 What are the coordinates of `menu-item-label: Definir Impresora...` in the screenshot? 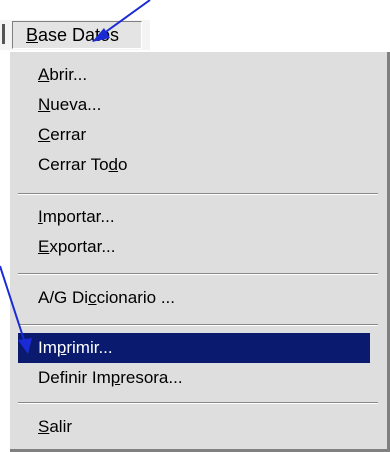 It's located at (110, 377).